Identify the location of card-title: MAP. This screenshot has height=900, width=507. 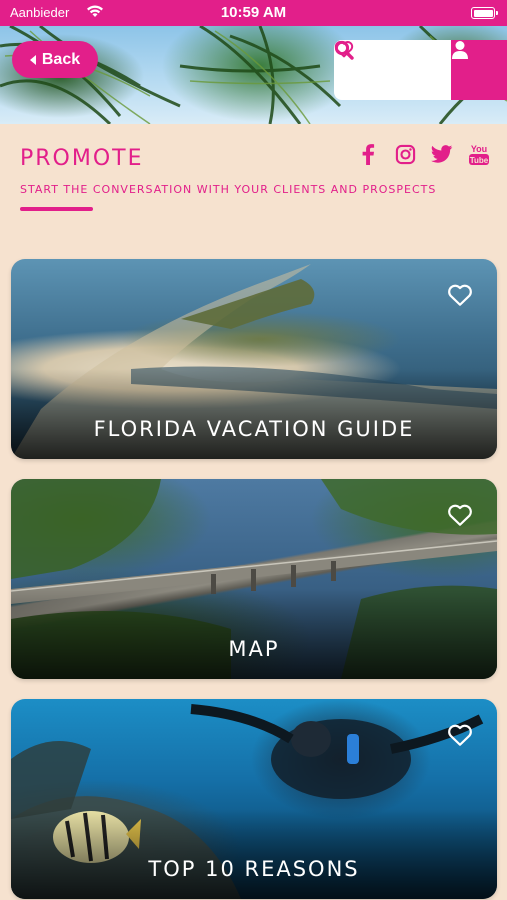
(254, 649).